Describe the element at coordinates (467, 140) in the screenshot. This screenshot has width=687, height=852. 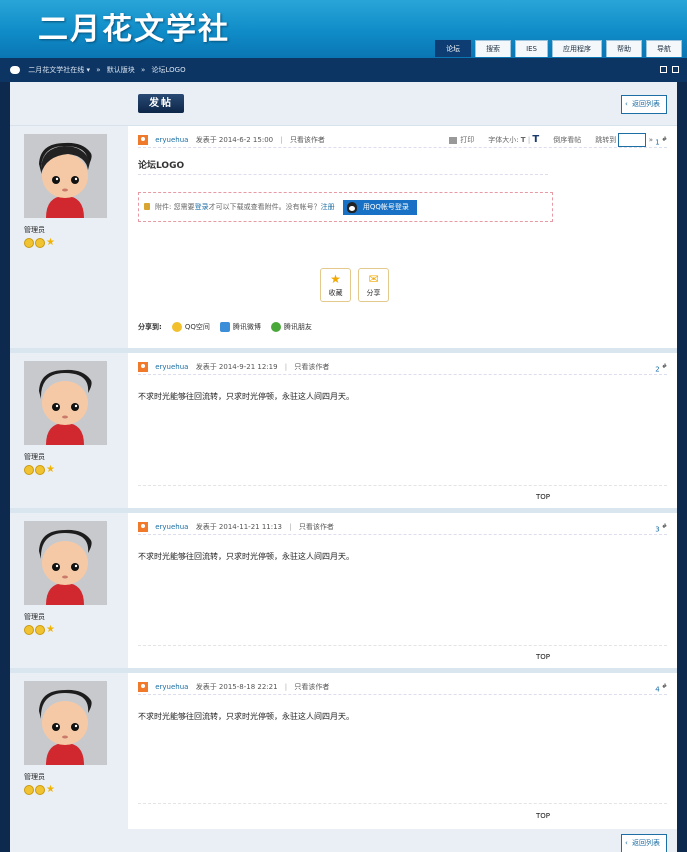
I see `print-label: 打印` at that location.